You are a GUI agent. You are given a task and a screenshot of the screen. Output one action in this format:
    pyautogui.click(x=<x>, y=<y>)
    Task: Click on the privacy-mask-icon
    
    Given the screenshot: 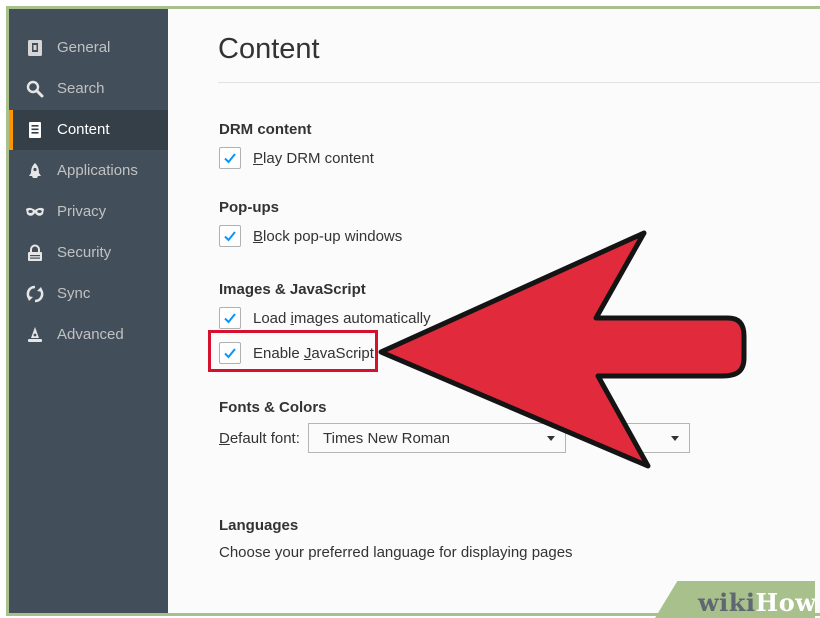 What is the action you would take?
    pyautogui.click(x=35, y=212)
    